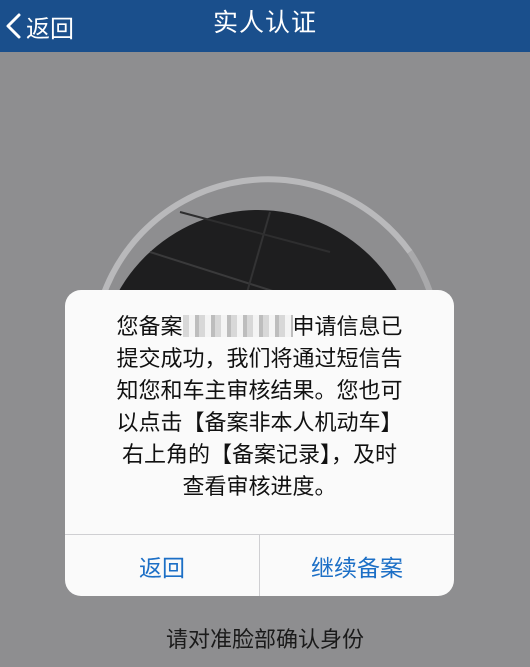 The width and height of the screenshot is (530, 667). I want to click on msg-line6: 查看审核进度。, so click(259, 487).